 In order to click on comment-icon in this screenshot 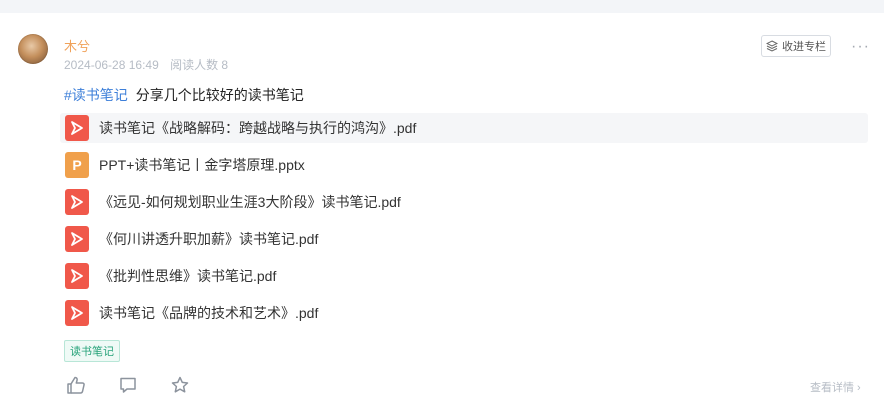, I will do `click(128, 385)`.